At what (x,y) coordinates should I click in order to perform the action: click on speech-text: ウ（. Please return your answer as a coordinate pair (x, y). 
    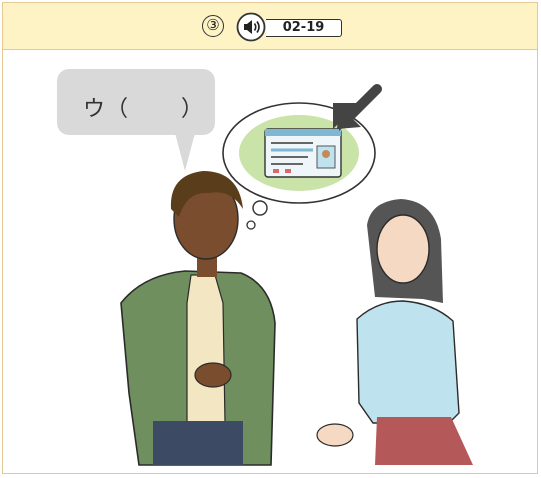
    Looking at the image, I should click on (106, 109).